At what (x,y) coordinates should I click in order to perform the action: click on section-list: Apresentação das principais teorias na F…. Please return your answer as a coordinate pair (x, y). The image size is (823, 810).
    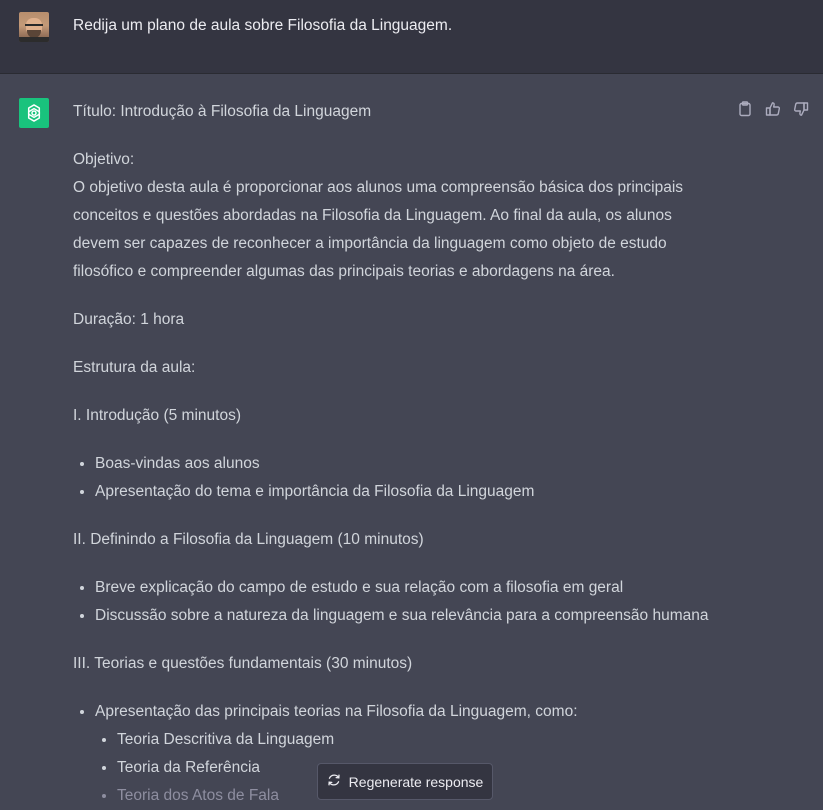
    Looking at the image, I should click on (403, 712).